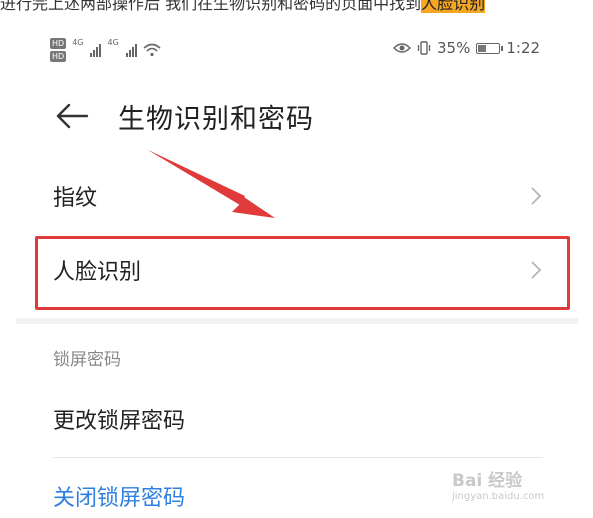 Image resolution: width=593 pixels, height=518 pixels. I want to click on battery-percent: 35%, so click(454, 48).